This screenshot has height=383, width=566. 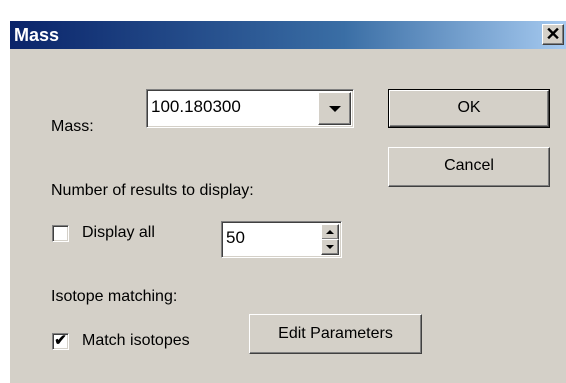 I want to click on display-all-checkbox, so click(x=60, y=233).